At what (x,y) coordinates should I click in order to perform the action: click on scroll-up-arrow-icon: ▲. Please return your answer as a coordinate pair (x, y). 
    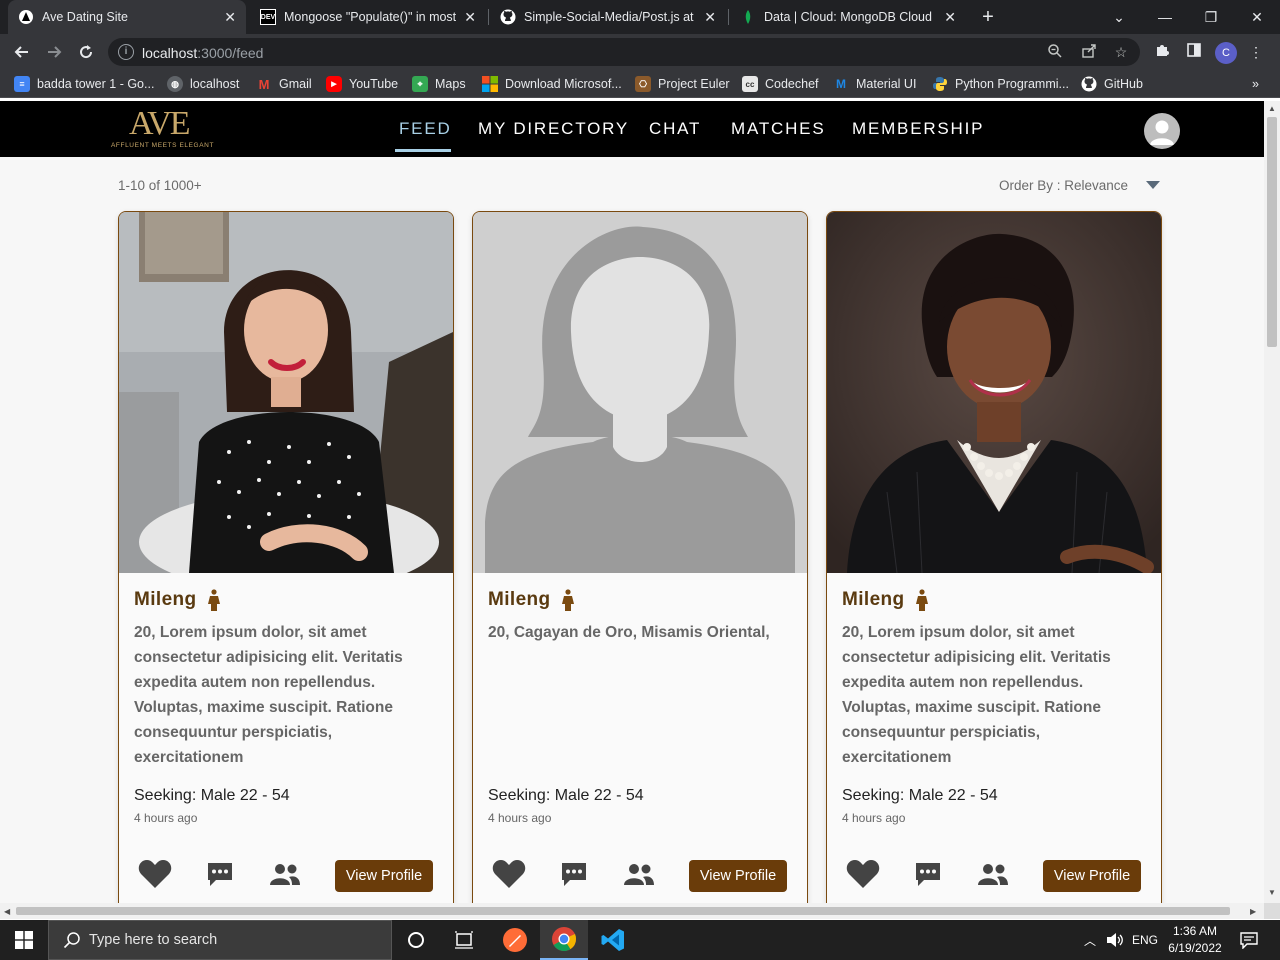
    Looking at the image, I should click on (1272, 109).